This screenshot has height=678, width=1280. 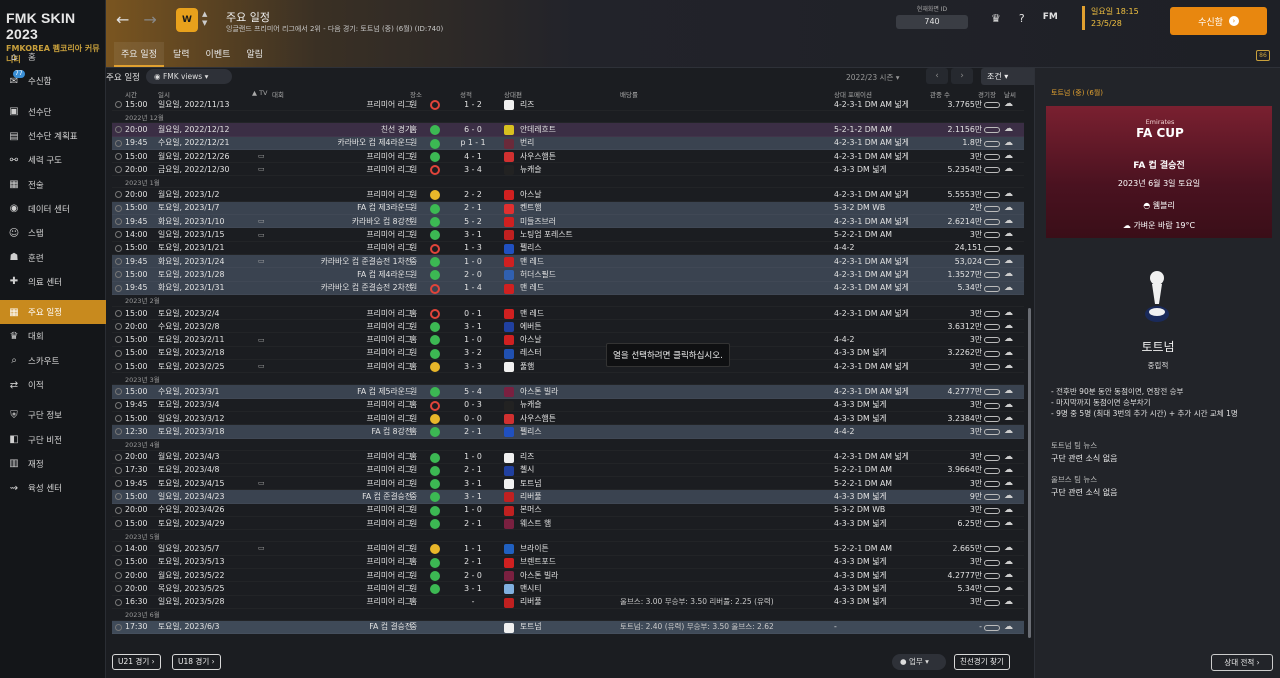 What do you see at coordinates (531, 509) in the screenshot?
I see `fixture-opponent: 본머스` at bounding box center [531, 509].